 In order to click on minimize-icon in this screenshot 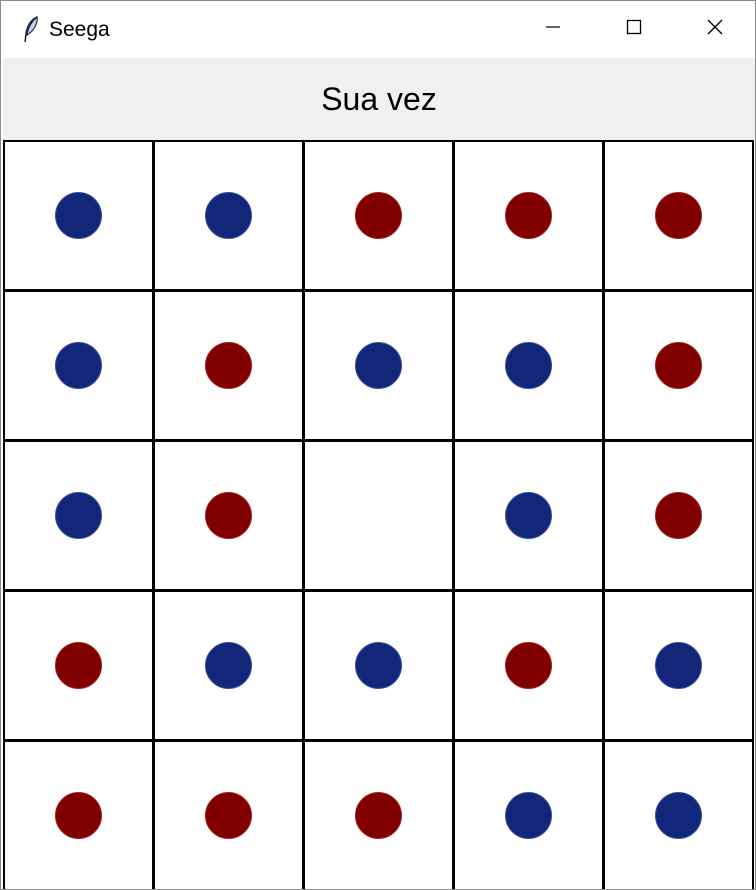, I will do `click(553, 29)`.